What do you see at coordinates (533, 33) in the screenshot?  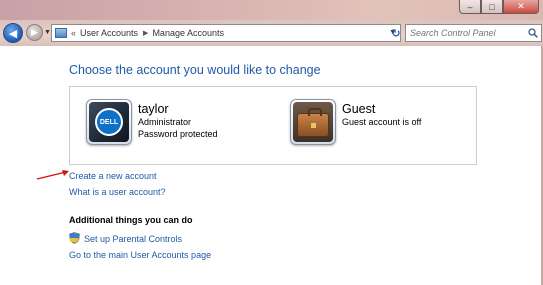 I see `search-icon` at bounding box center [533, 33].